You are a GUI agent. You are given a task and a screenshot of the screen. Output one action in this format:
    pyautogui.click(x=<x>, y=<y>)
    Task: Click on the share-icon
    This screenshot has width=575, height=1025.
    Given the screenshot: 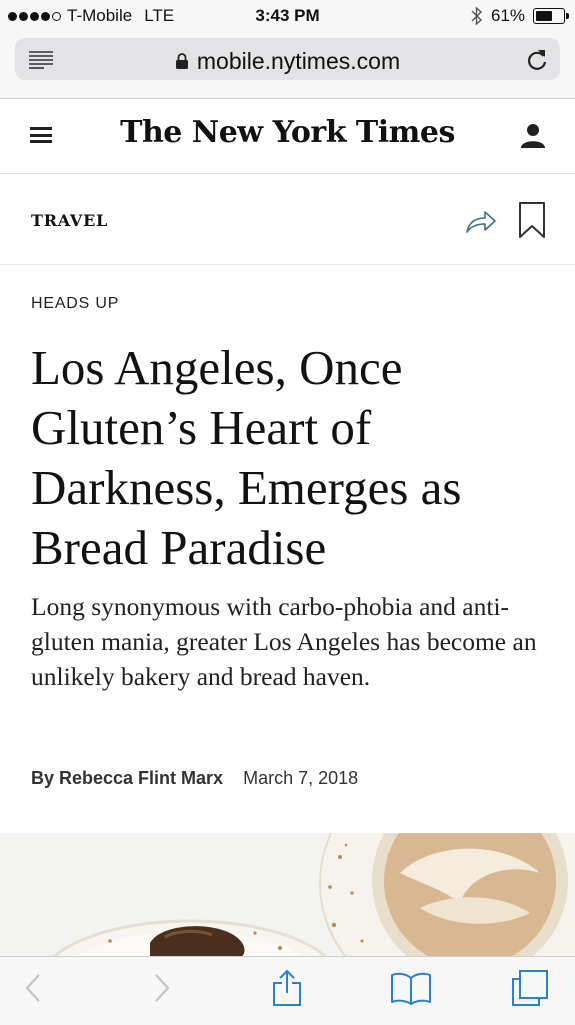 What is the action you would take?
    pyautogui.click(x=287, y=988)
    